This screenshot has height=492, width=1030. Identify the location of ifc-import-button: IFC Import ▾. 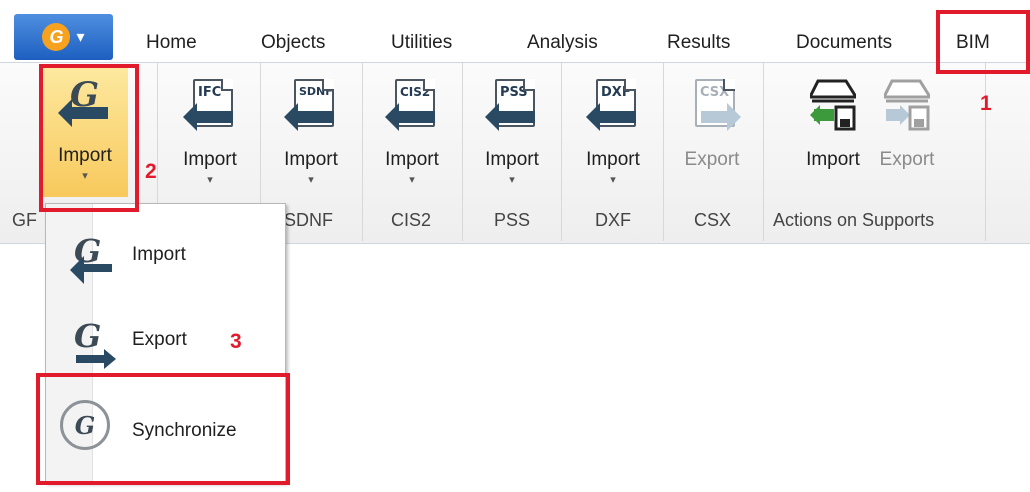
(210, 127).